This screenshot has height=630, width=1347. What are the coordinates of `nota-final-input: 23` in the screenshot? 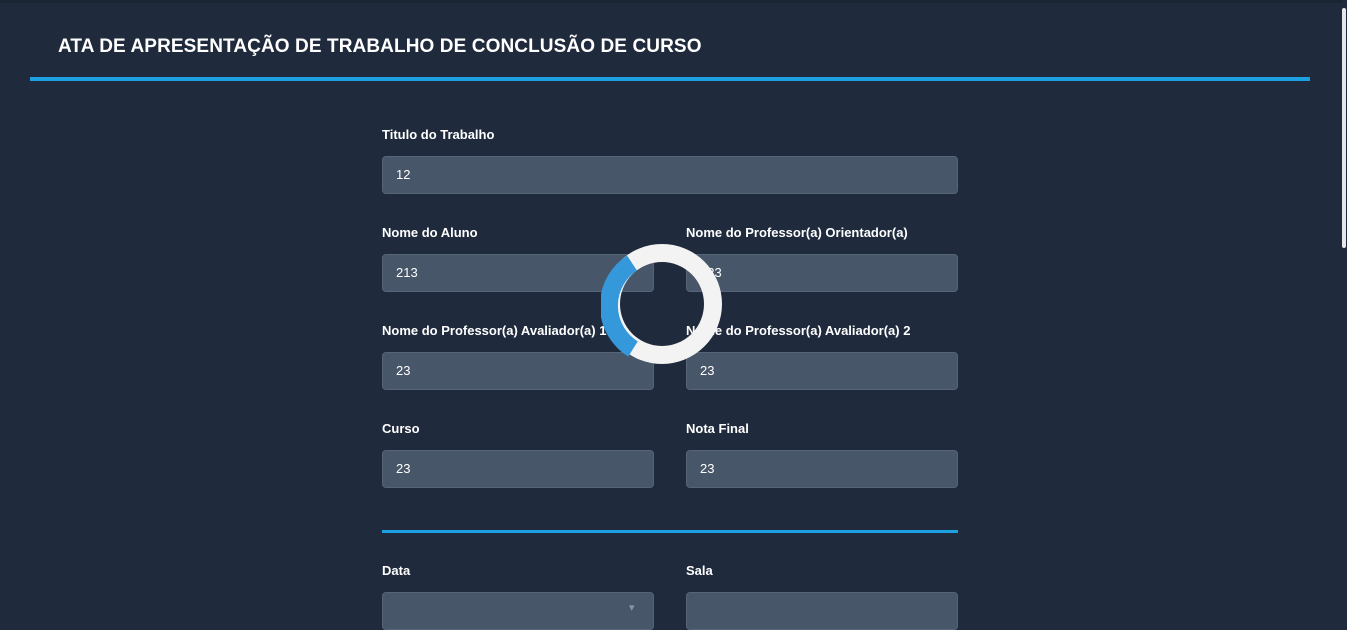 It's located at (822, 469).